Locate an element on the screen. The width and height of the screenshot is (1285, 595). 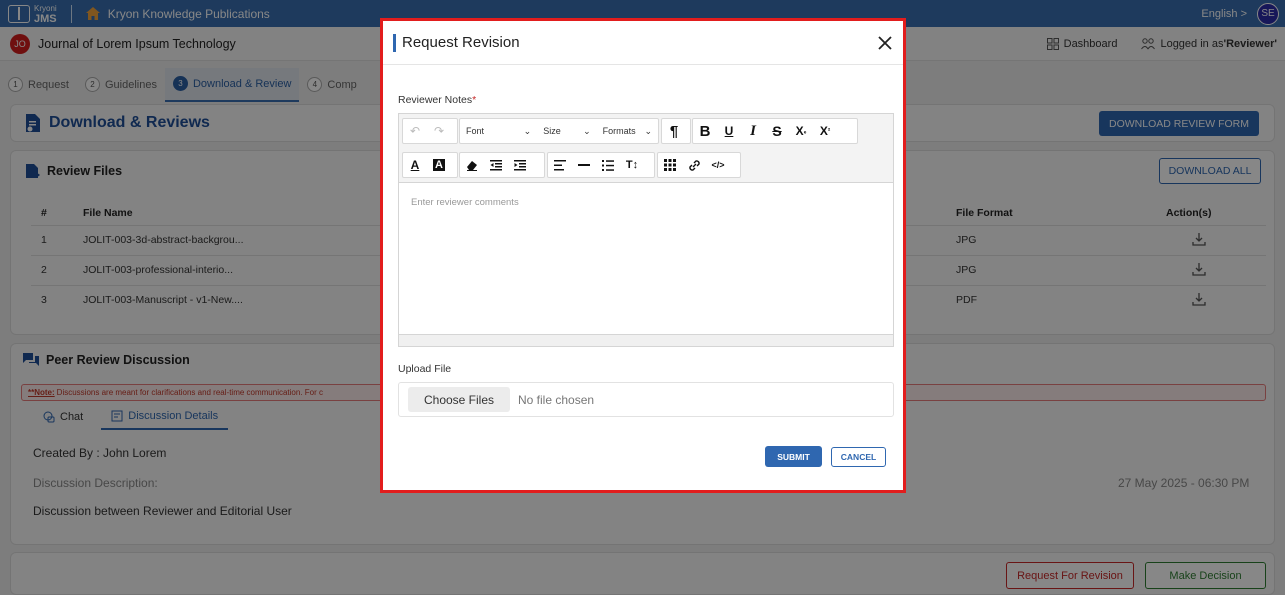
close-icon is located at coordinates (885, 43).